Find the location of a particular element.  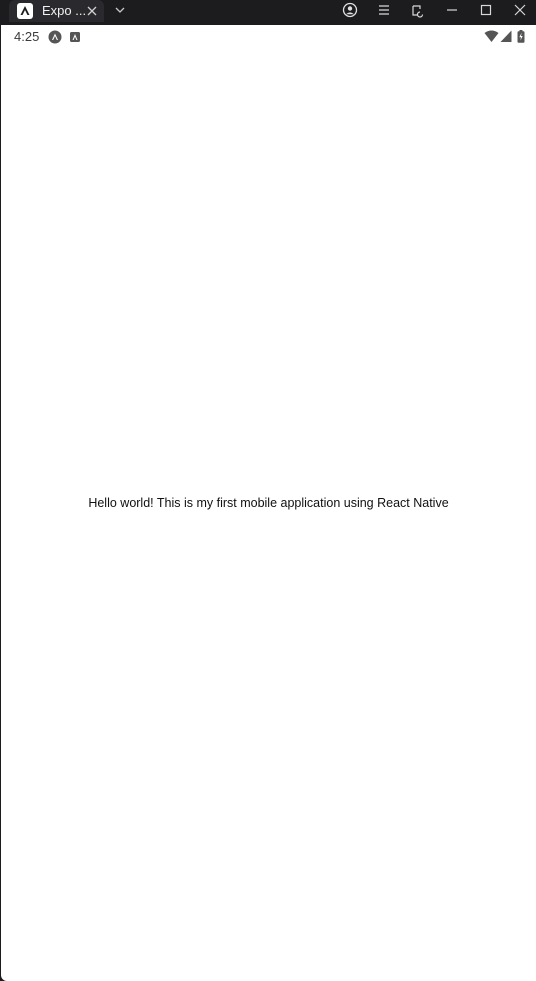

android-notification-icon is located at coordinates (75, 36).